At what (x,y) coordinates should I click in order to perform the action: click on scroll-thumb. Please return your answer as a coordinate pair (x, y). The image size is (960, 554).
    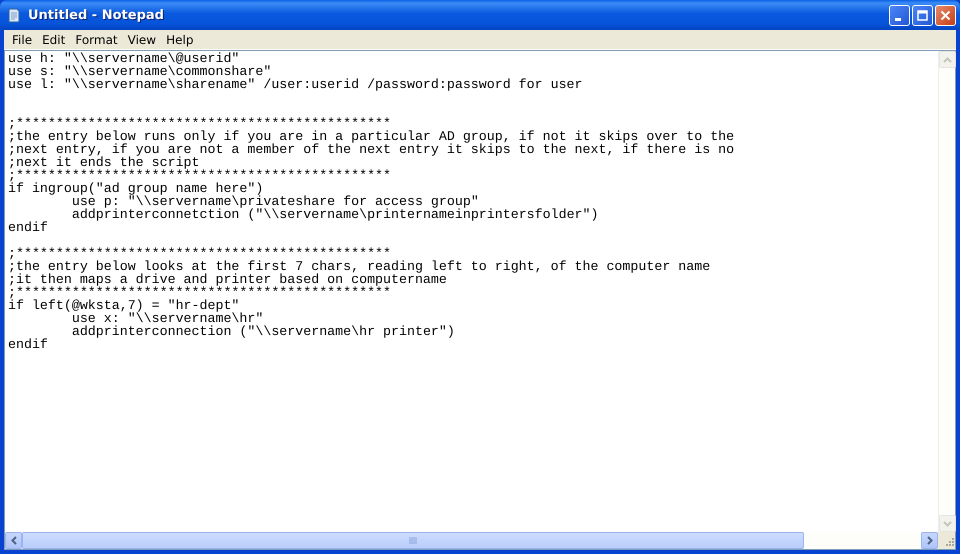
    Looking at the image, I should click on (413, 540).